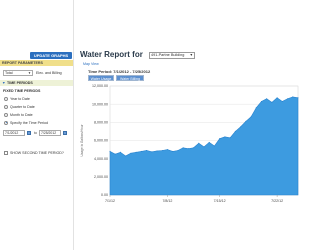 The width and height of the screenshot is (320, 250). I want to click on filter-row: Total ▼ Elec. and Billing, so click(37, 73).